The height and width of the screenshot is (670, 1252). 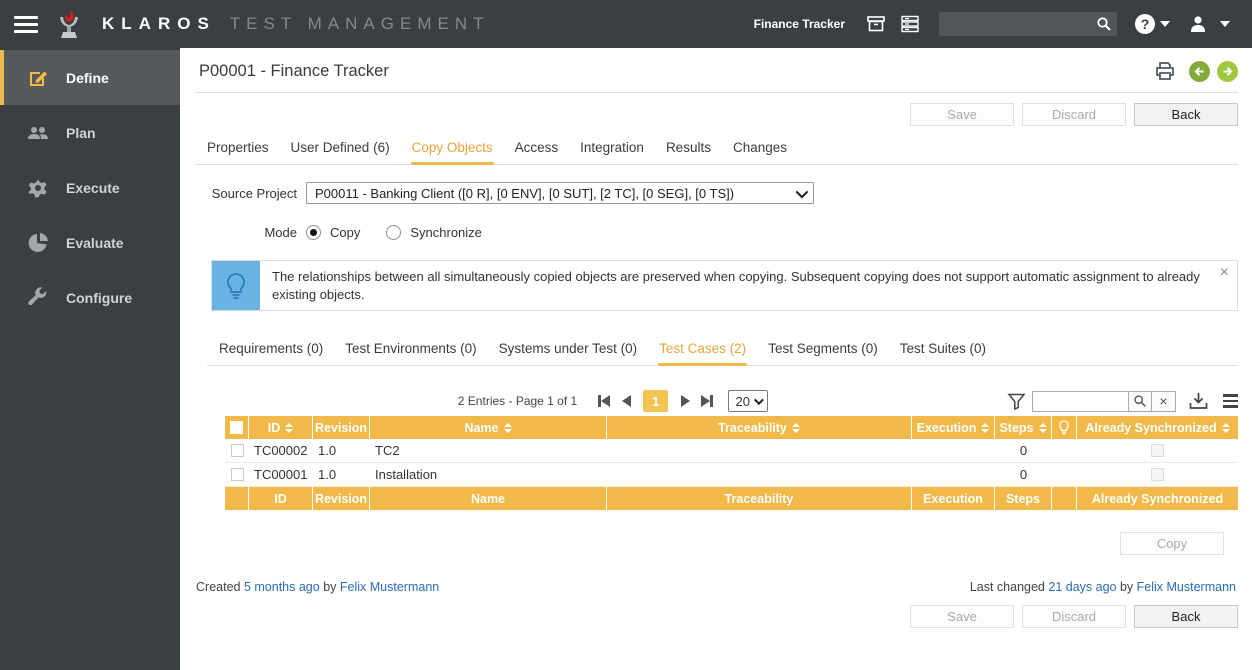 What do you see at coordinates (37, 187) in the screenshot?
I see `gear-icon` at bounding box center [37, 187].